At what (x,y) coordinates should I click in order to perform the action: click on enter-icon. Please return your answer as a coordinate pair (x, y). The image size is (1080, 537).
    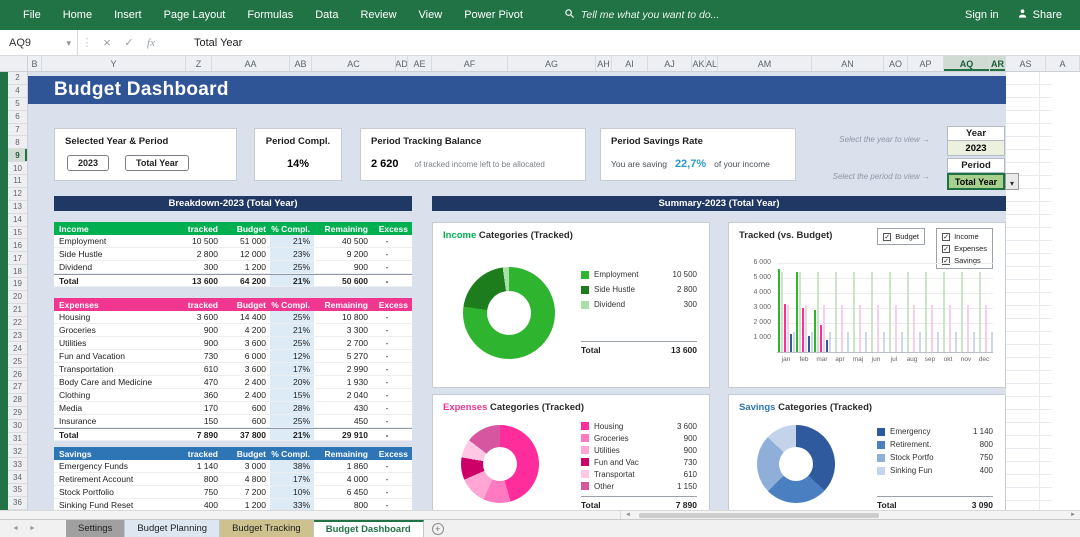
    Looking at the image, I should click on (129, 42).